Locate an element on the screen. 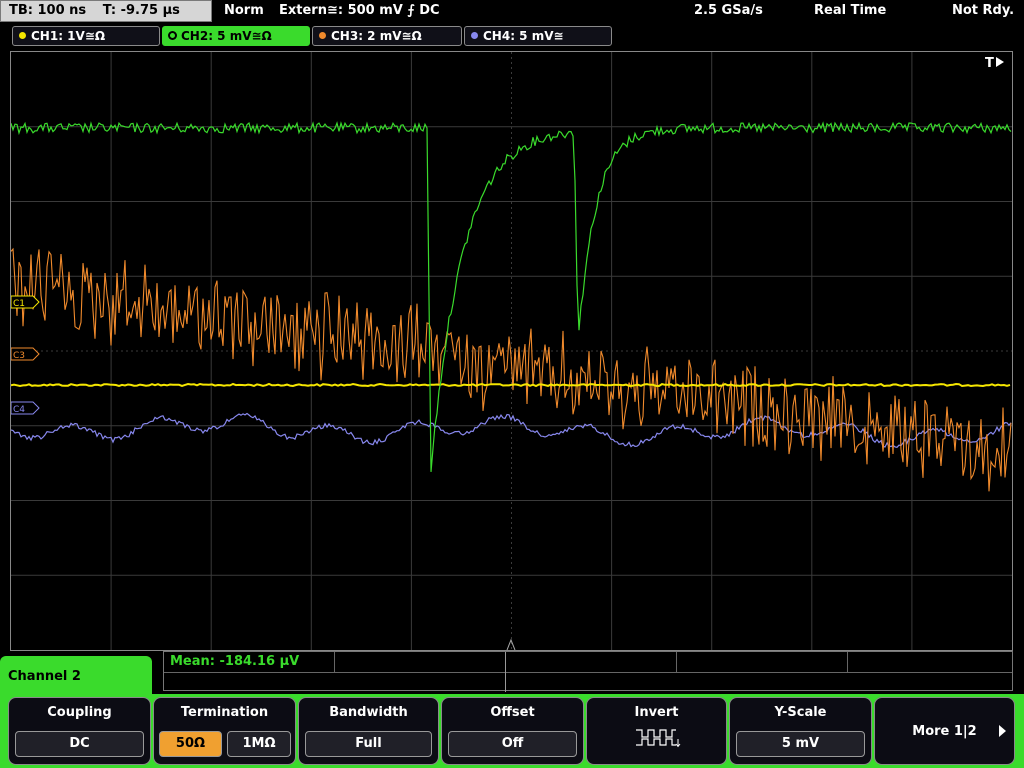  trigger-arrow-icon is located at coordinates (1000, 62).